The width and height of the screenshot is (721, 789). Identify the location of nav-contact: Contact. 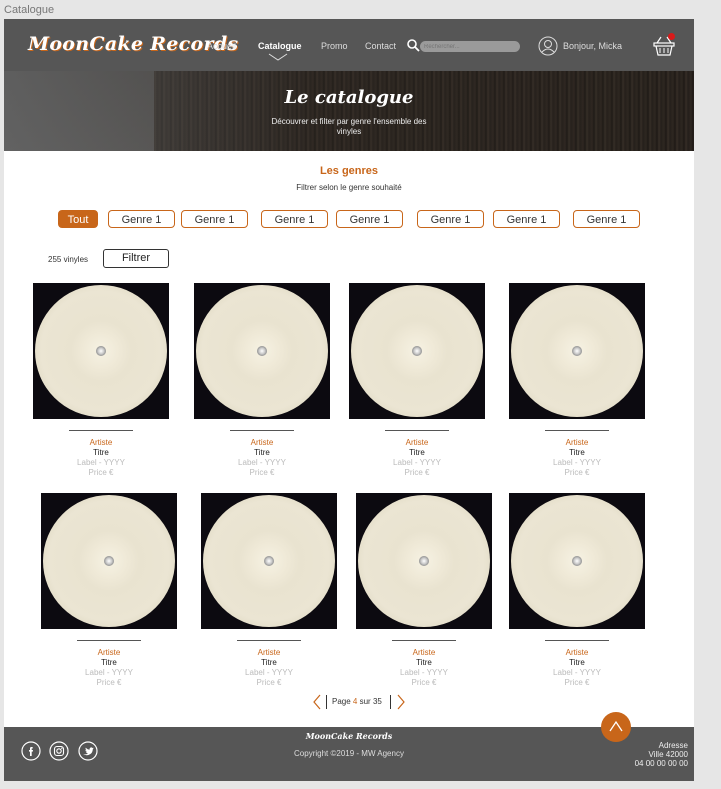
(380, 46).